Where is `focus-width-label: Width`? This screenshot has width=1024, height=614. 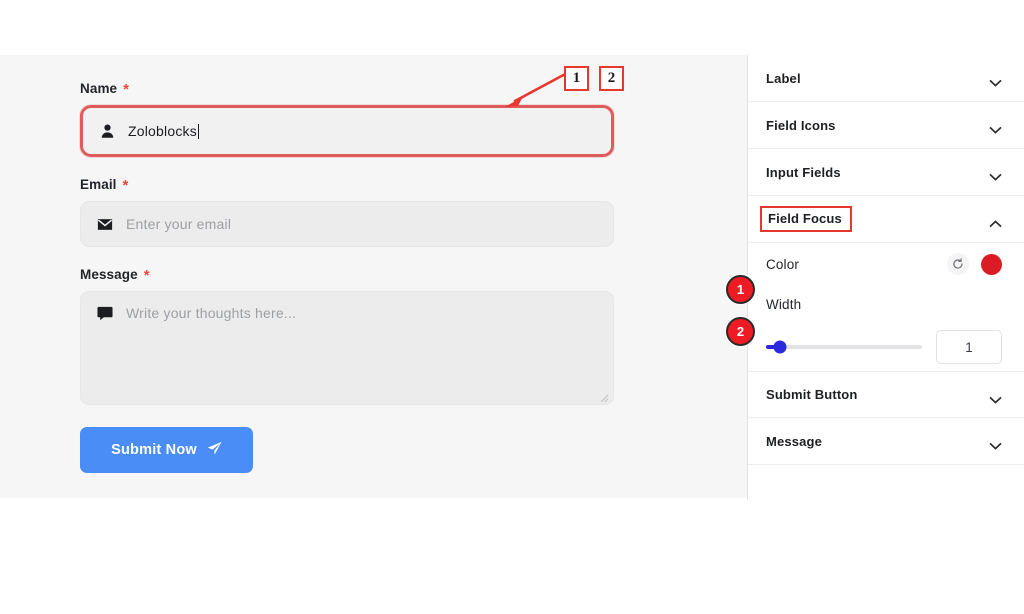
focus-width-label: Width is located at coordinates (784, 304).